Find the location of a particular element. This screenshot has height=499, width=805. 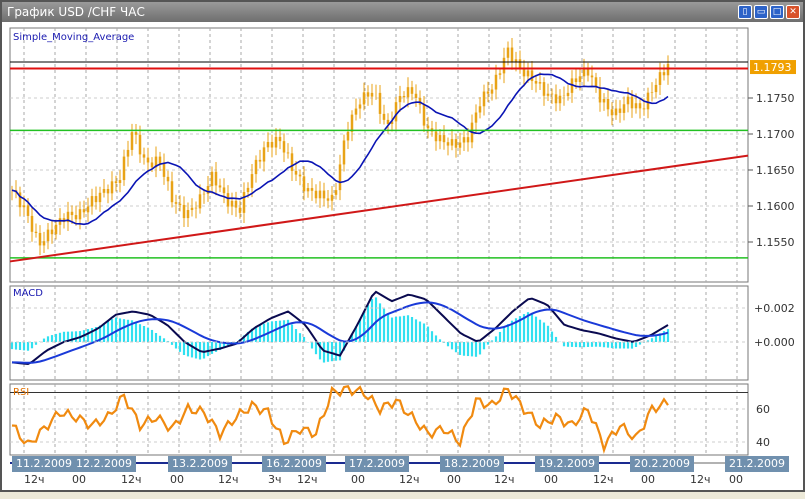

date-label: 12.2.2009 is located at coordinates (104, 464).